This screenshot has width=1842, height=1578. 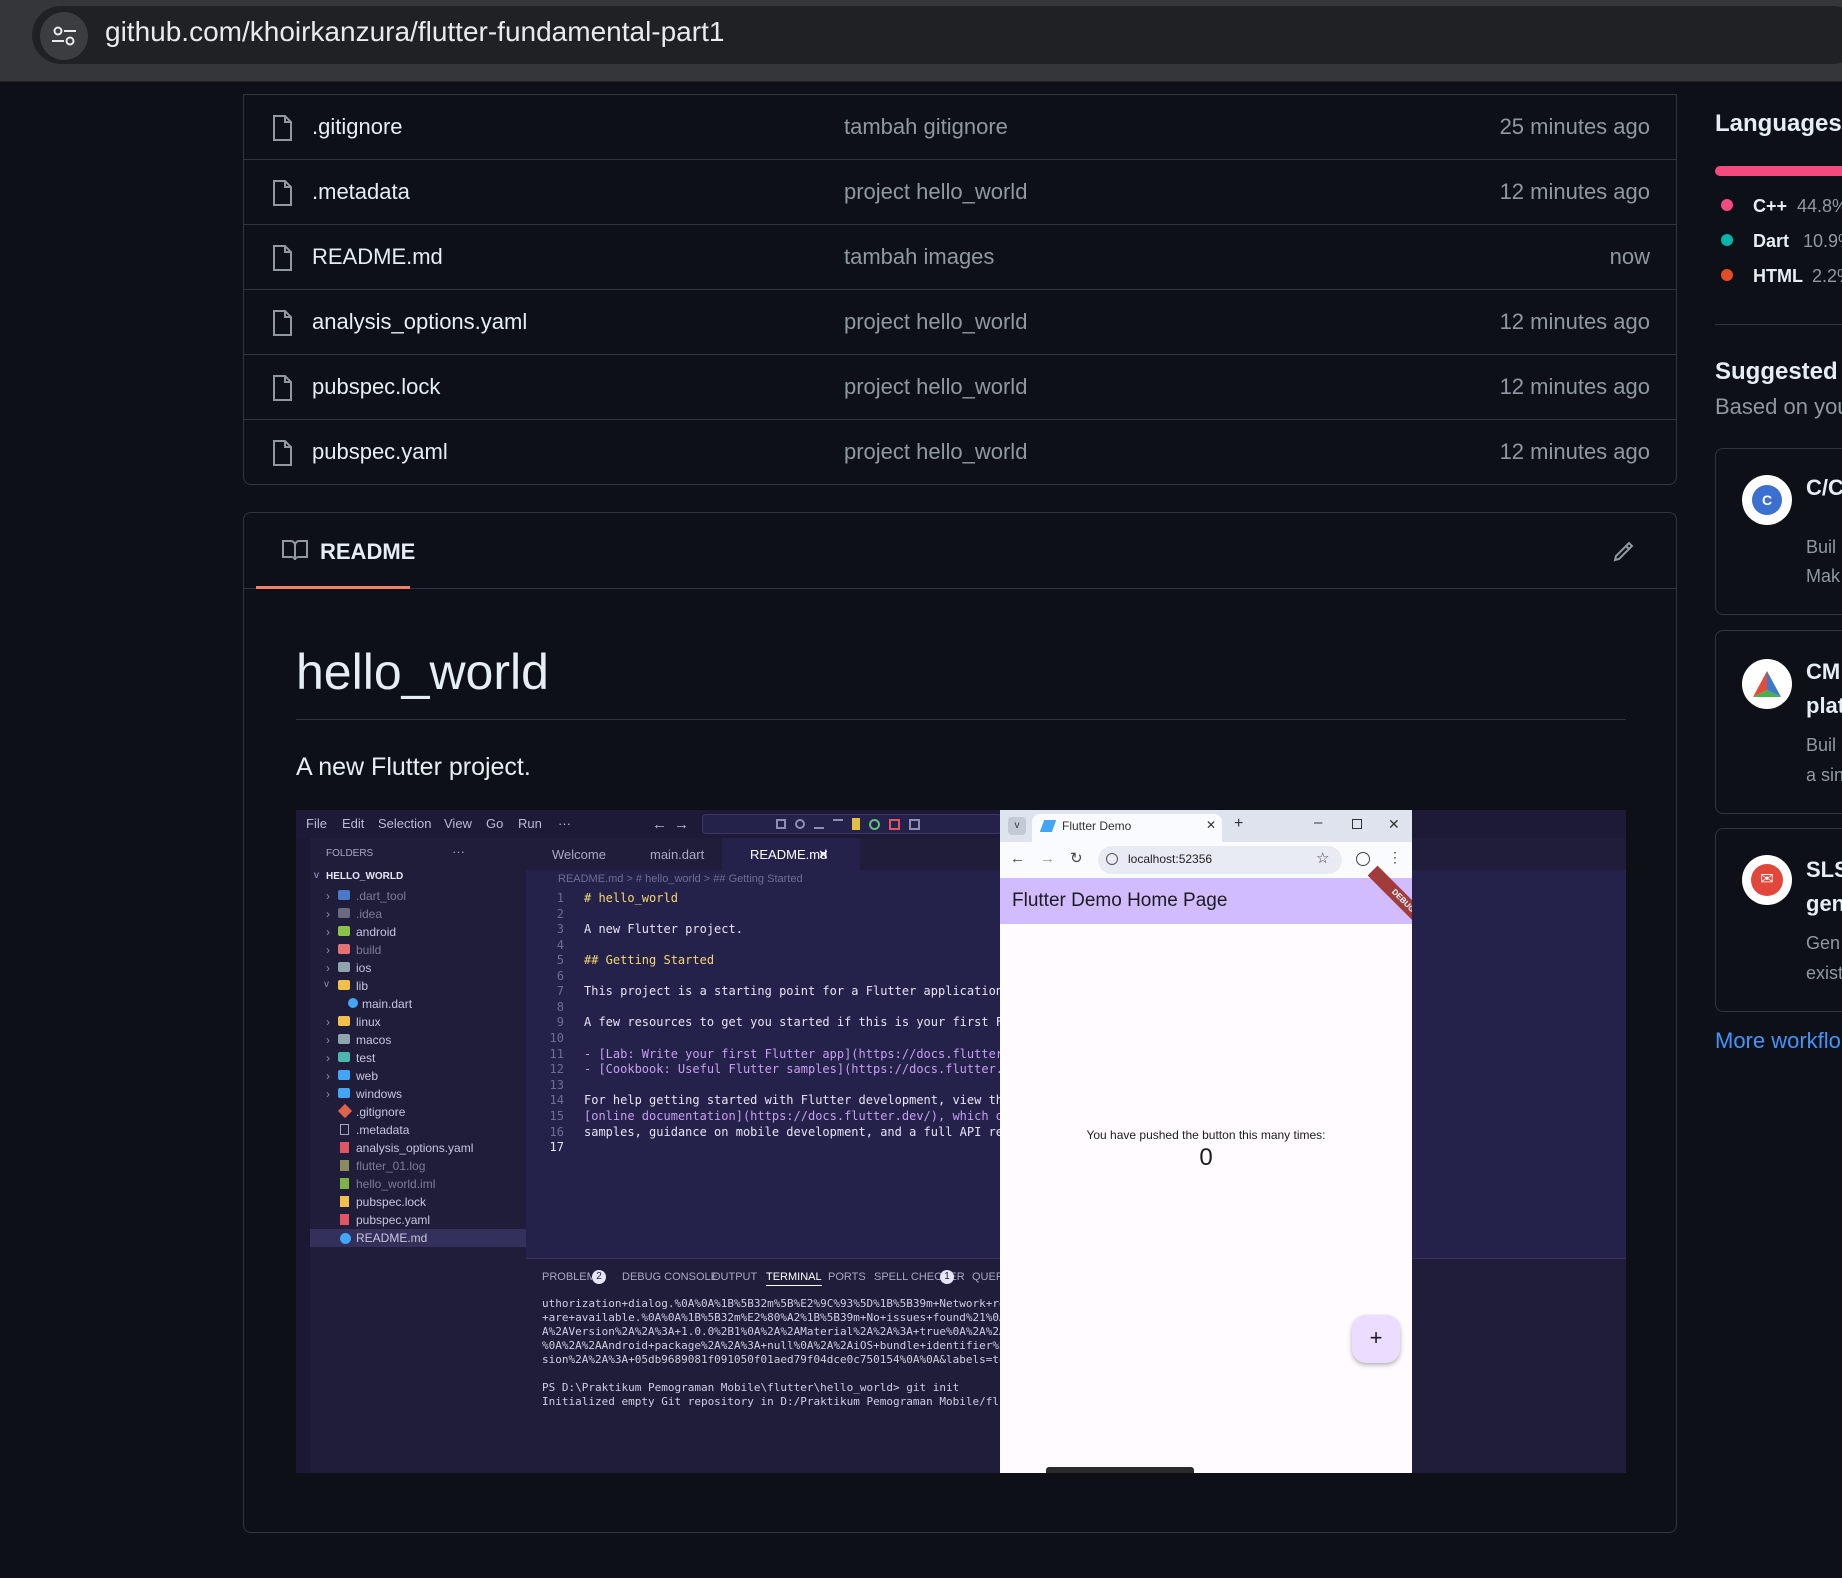 I want to click on tree-item: lib, so click(x=362, y=986).